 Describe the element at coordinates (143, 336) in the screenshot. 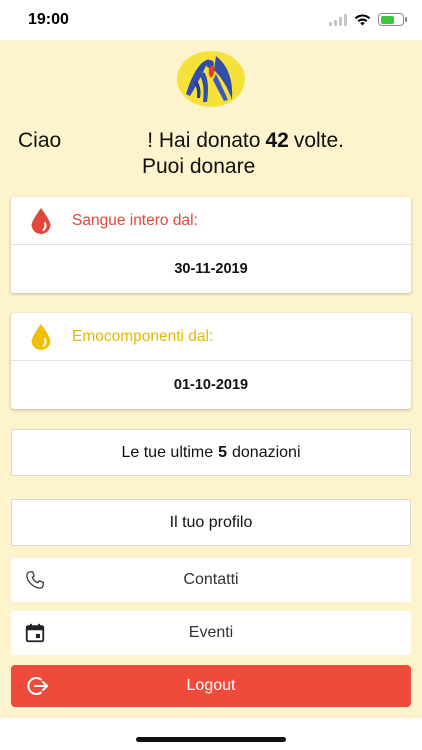

I see `blood-components-label: Emocomponenti dal:` at that location.